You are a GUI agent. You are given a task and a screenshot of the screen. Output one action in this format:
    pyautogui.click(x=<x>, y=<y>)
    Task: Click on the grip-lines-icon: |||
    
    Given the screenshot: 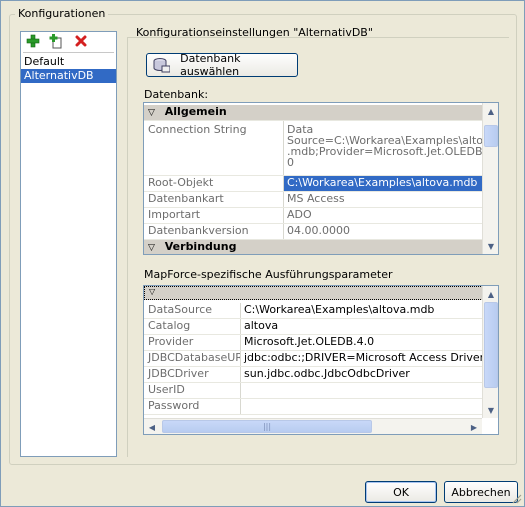 What is the action you would take?
    pyautogui.click(x=267, y=426)
    